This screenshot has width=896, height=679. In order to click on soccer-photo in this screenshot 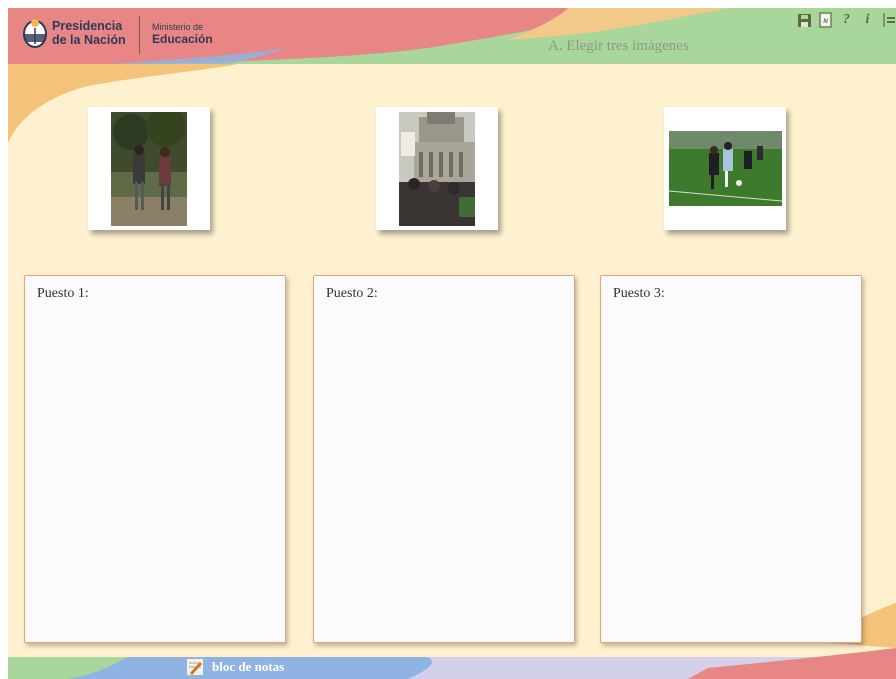, I will do `click(725, 168)`.